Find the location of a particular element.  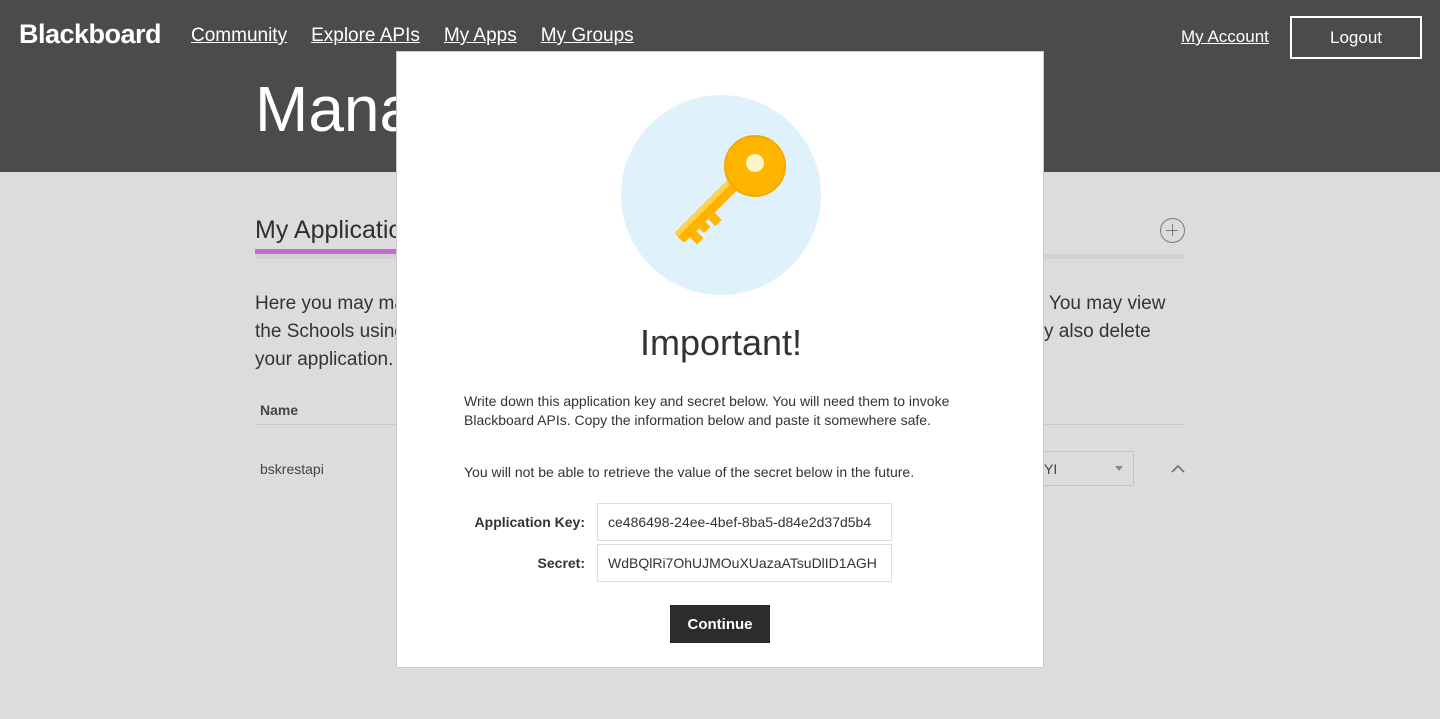

section-title: My Applicatio is located at coordinates (329, 230).